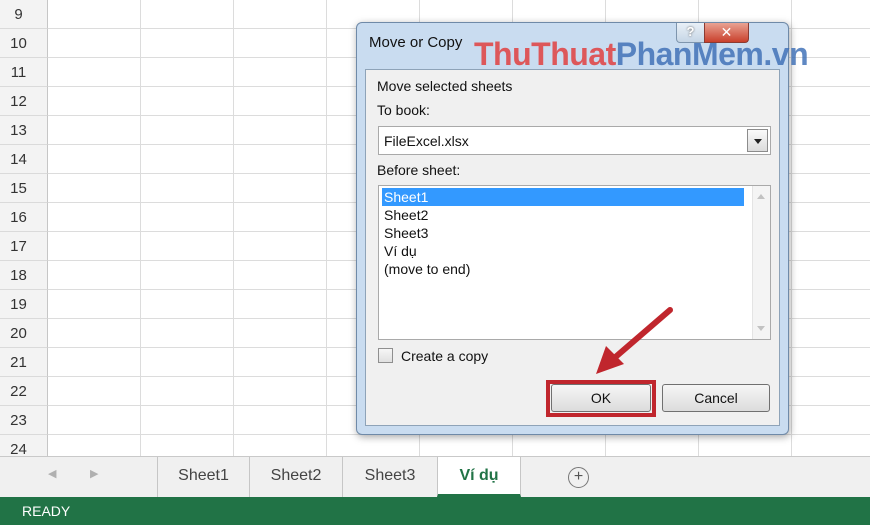 This screenshot has height=525, width=870. What do you see at coordinates (444, 356) in the screenshot?
I see `create-a-copy-label: Create a copy` at bounding box center [444, 356].